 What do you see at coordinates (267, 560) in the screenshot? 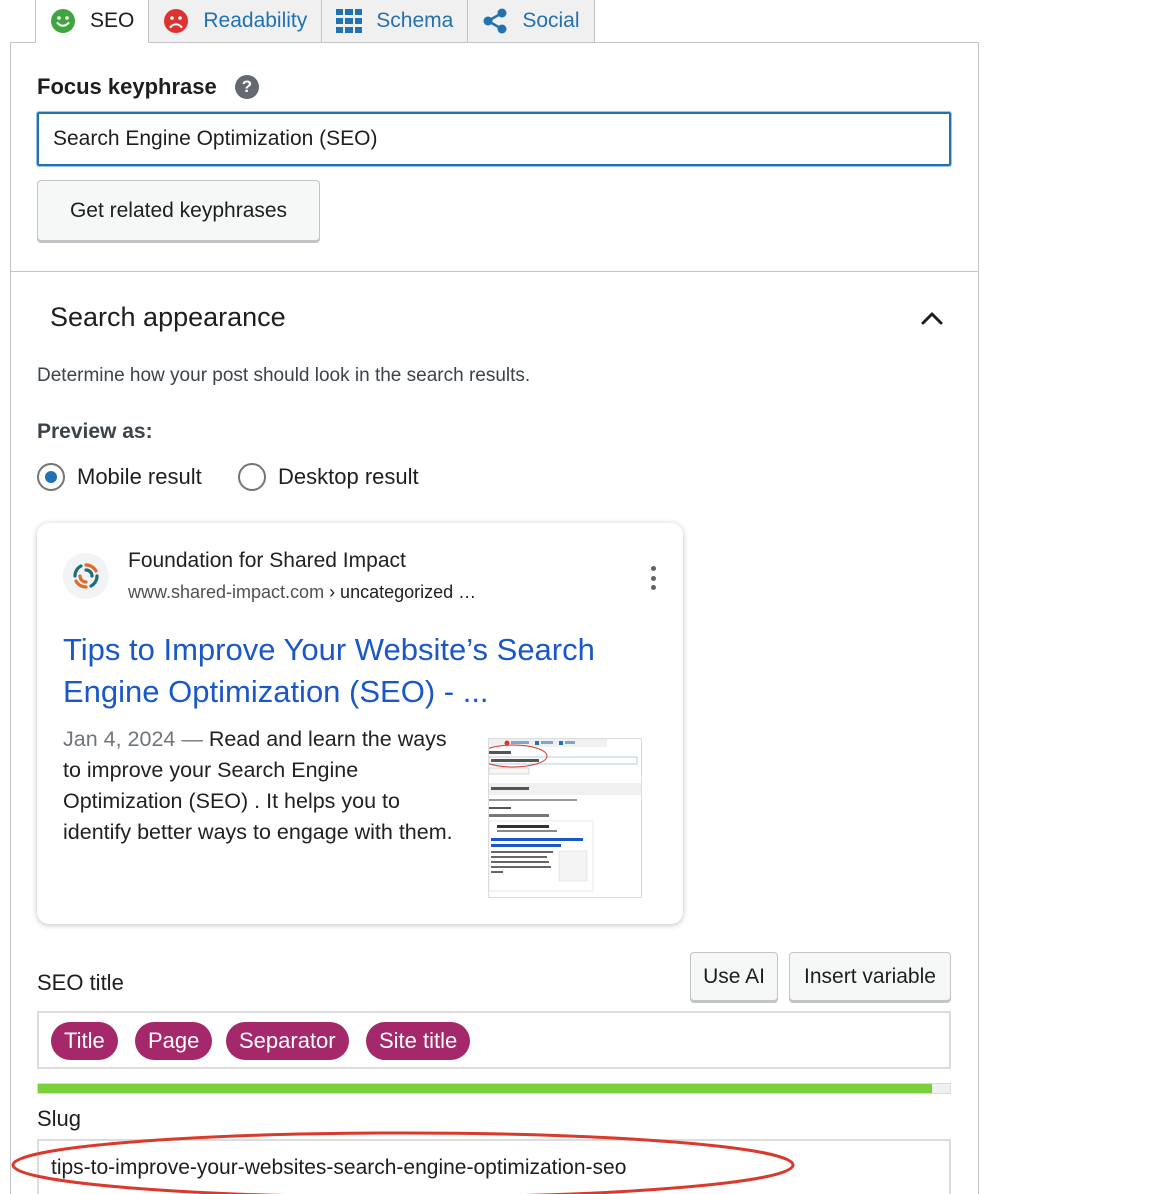
I see `snippet-site-name: Foundation for Shared Impact` at bounding box center [267, 560].